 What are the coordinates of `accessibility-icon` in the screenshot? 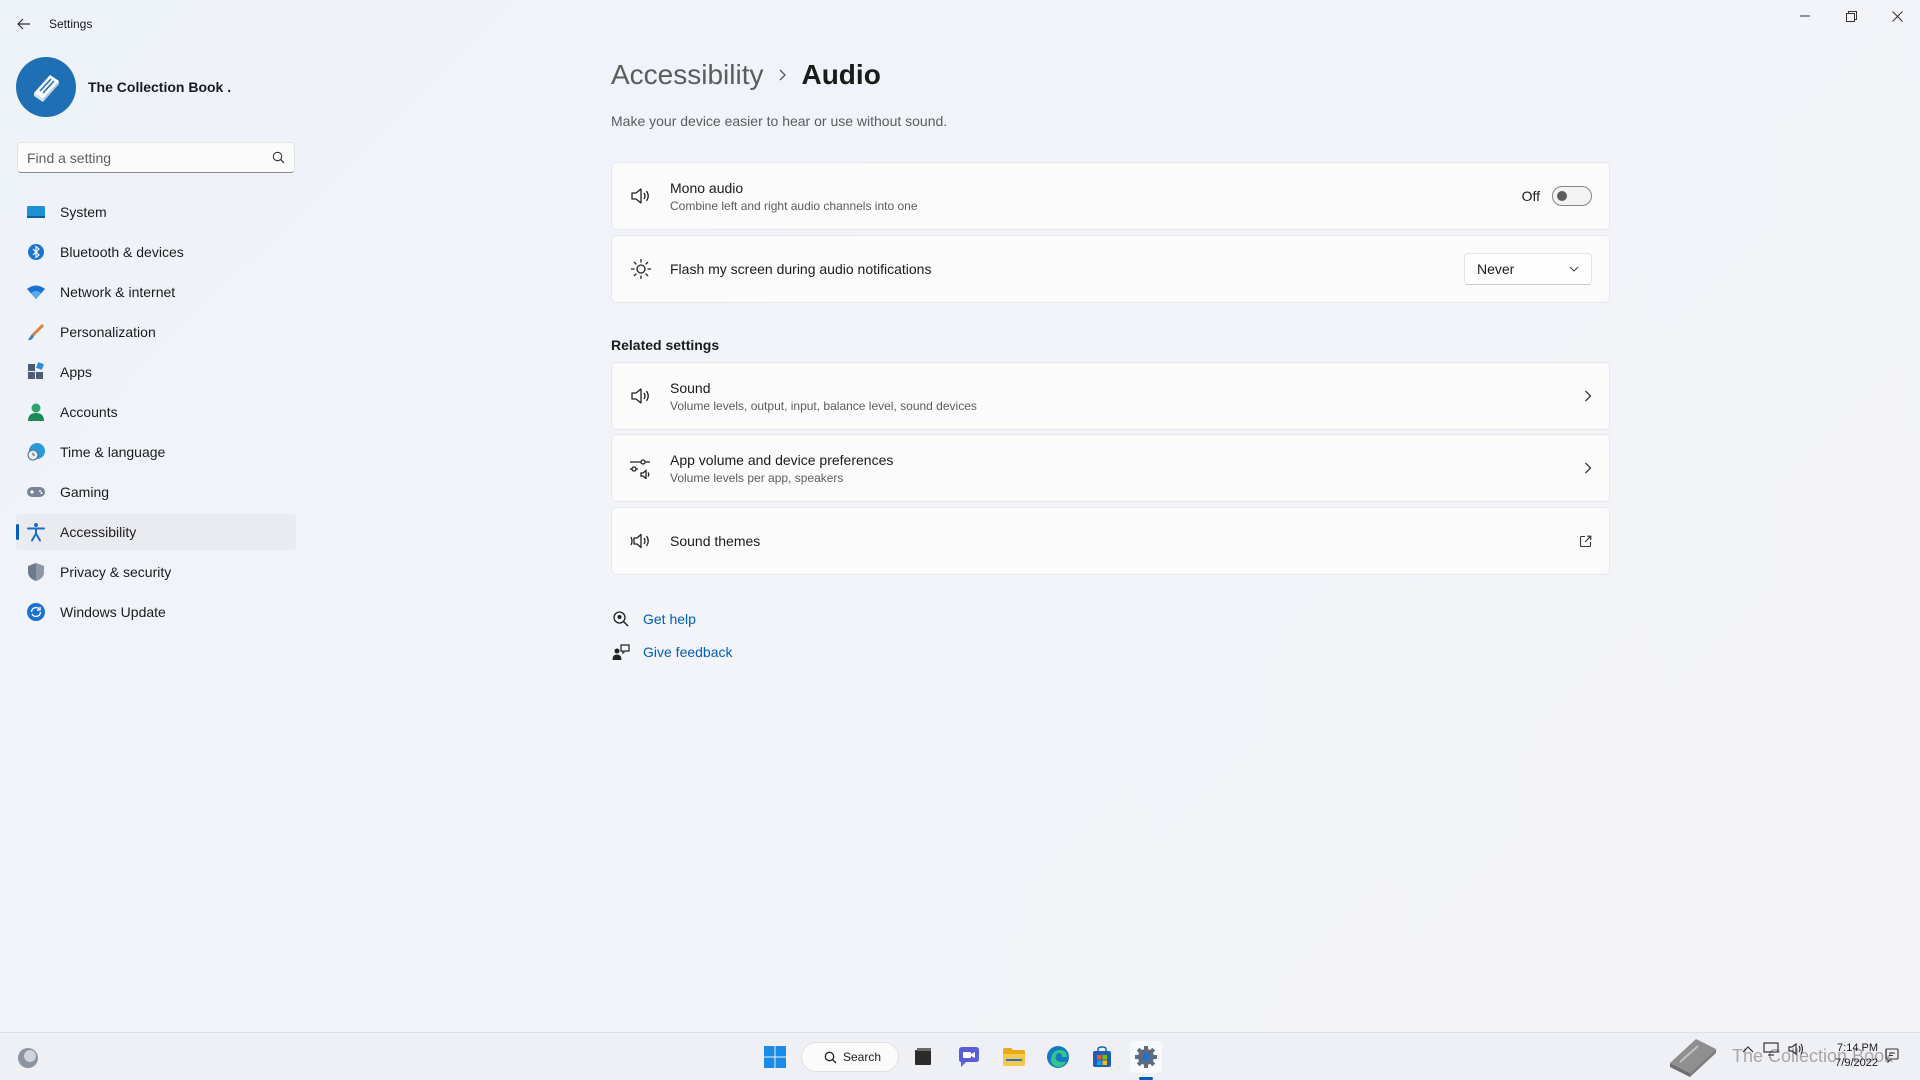 It's located at (36, 532).